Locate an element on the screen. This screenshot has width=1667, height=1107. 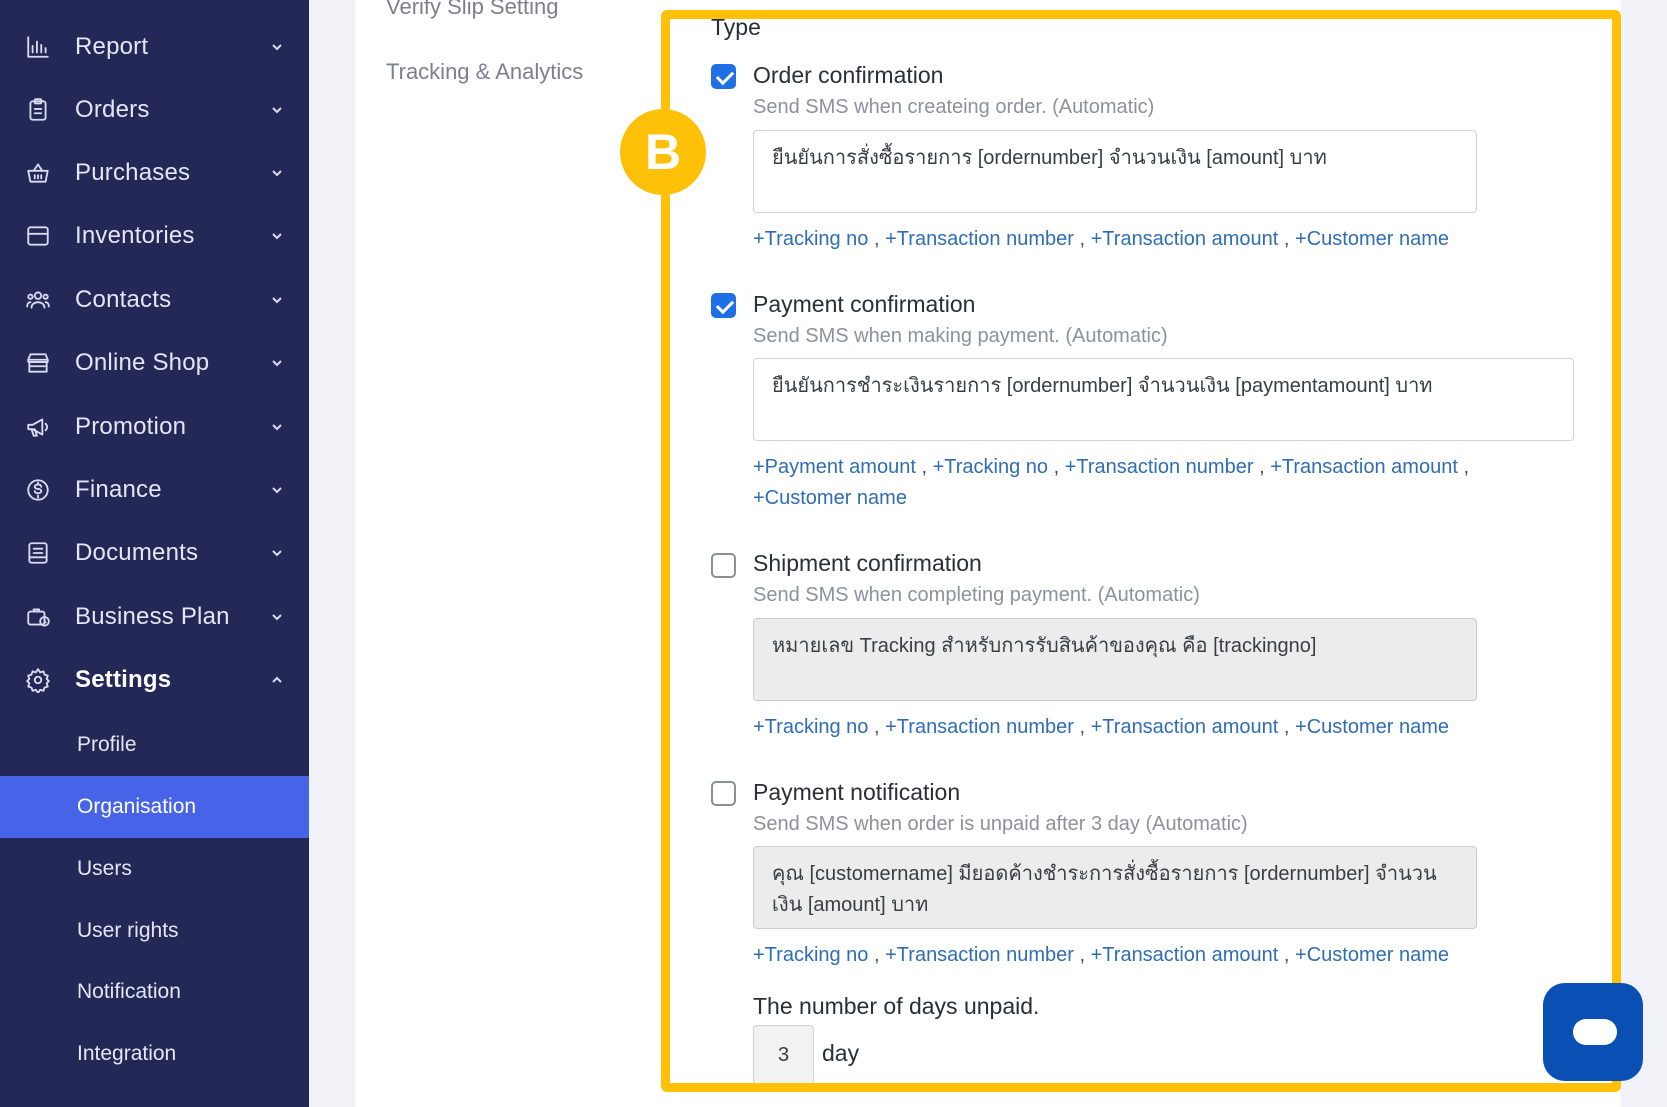
sidebar-item-settings: Settings is located at coordinates (154, 679).